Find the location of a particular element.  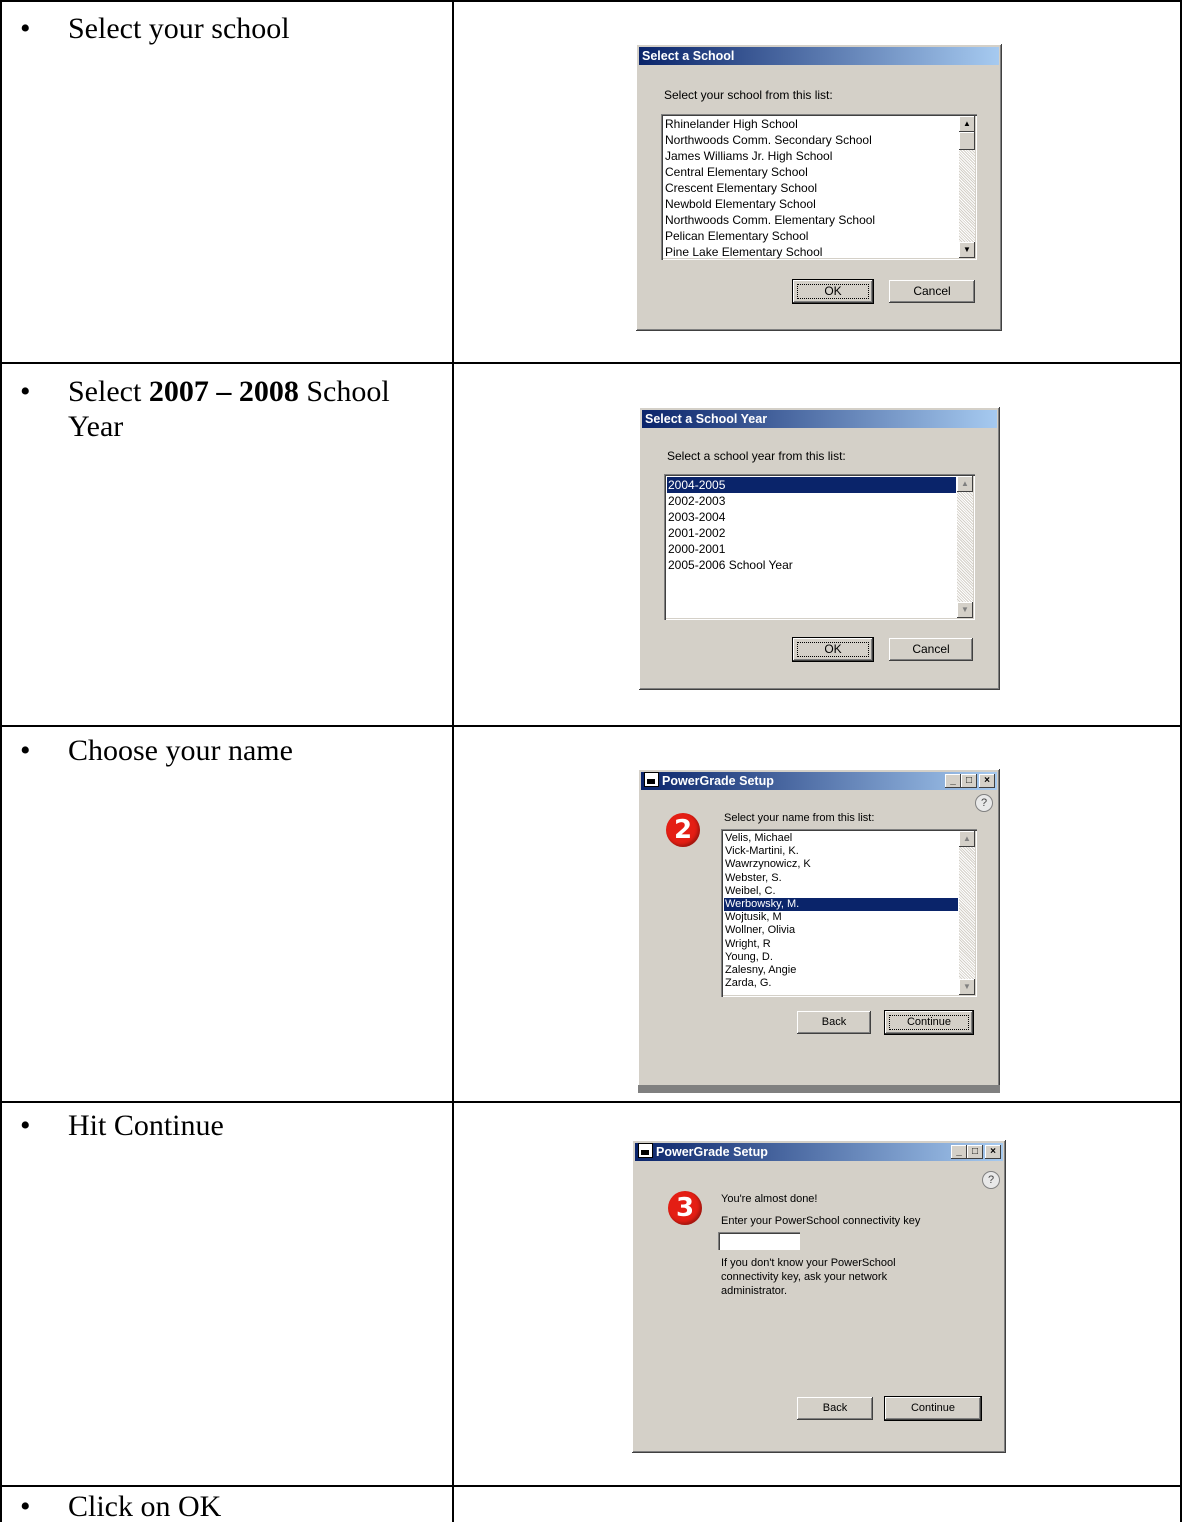

list-item: Central Elementary School is located at coordinates (811, 172).